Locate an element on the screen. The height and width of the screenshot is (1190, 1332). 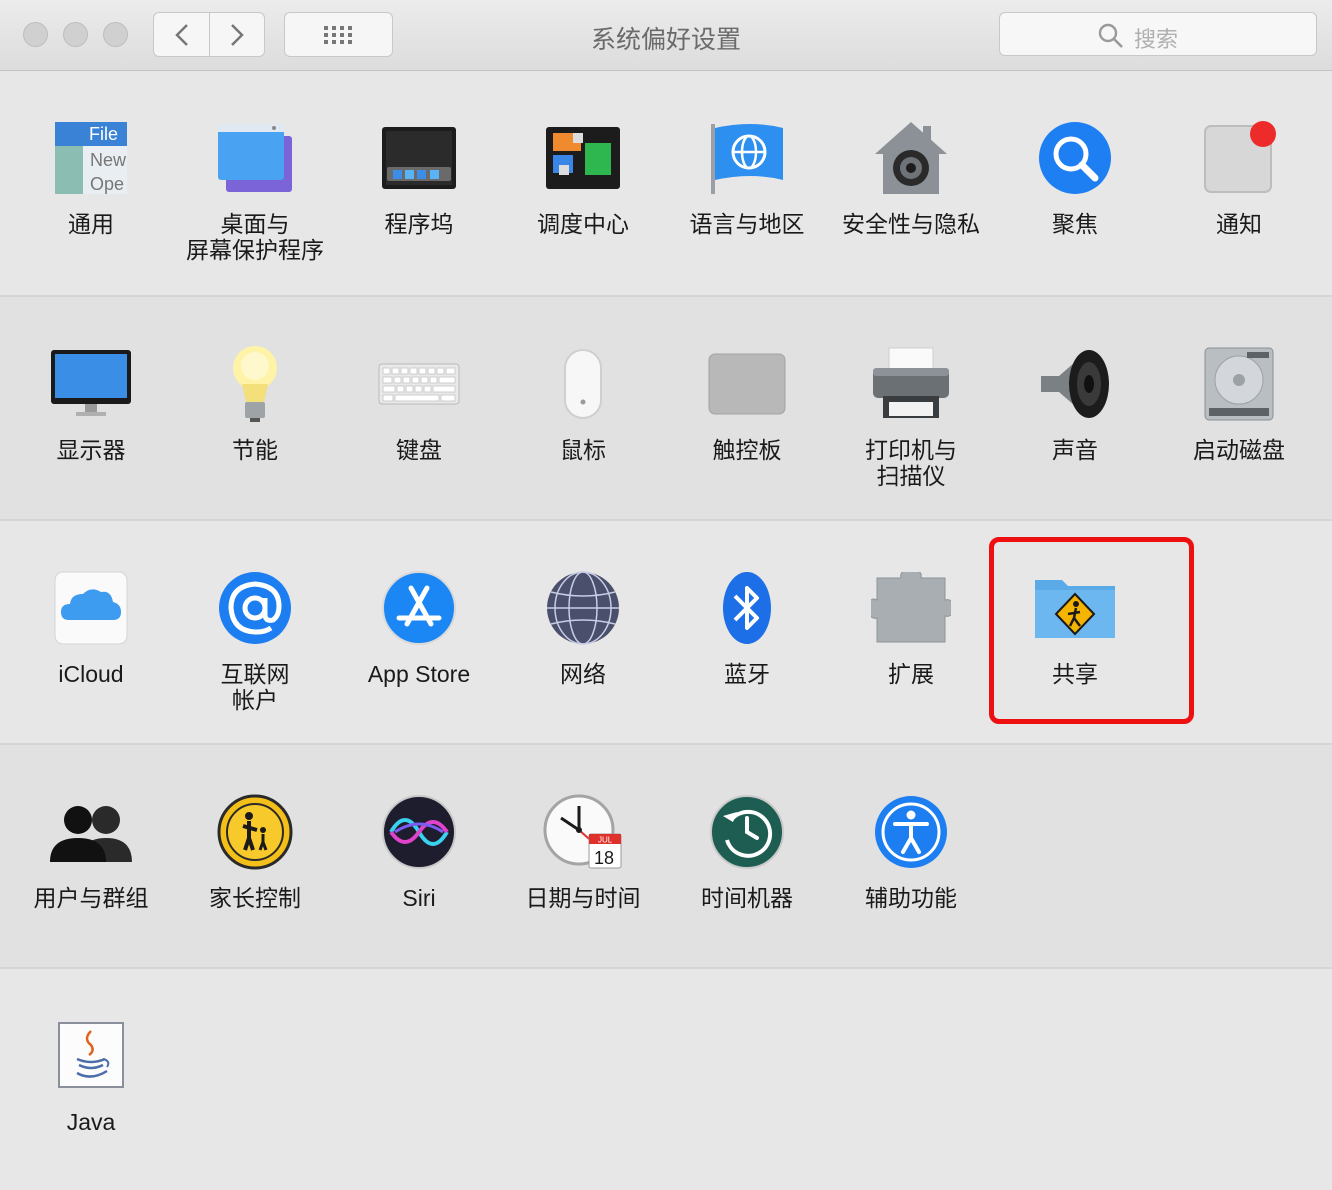
pane-label: 互联网 帐户 is located at coordinates (255, 687).